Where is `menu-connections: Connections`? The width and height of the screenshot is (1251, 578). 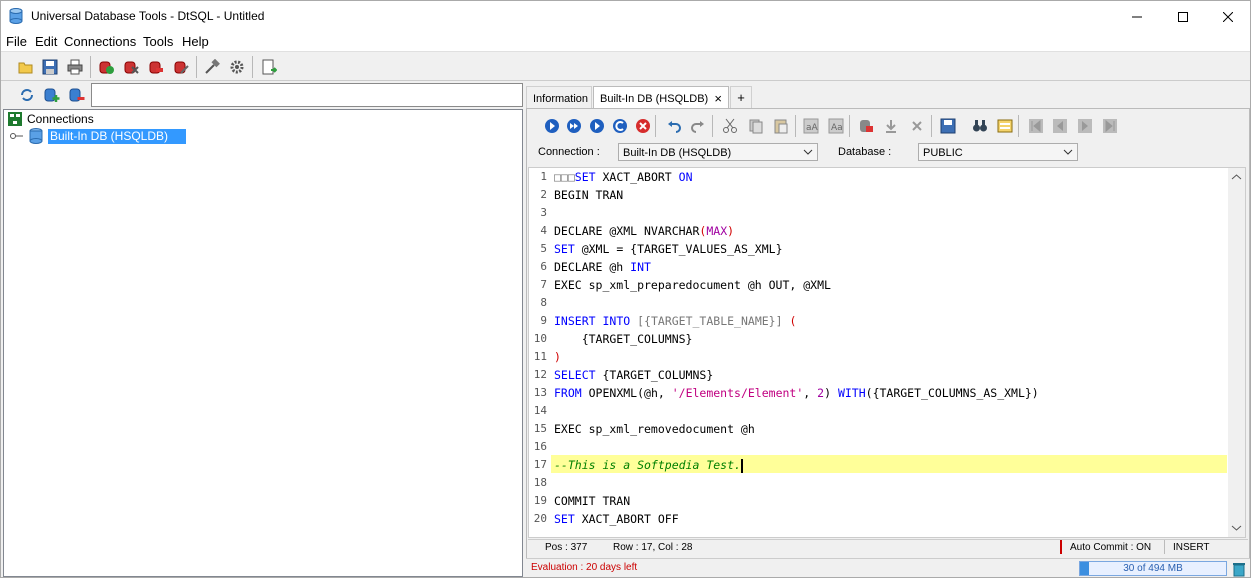 menu-connections: Connections is located at coordinates (100, 41).